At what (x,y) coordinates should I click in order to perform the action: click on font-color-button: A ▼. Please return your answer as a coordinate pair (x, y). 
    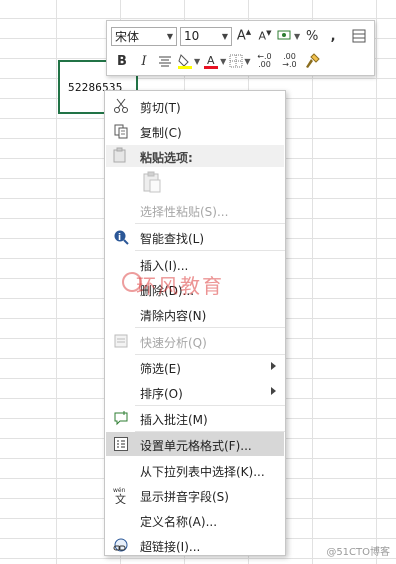
    Looking at the image, I should click on (214, 61).